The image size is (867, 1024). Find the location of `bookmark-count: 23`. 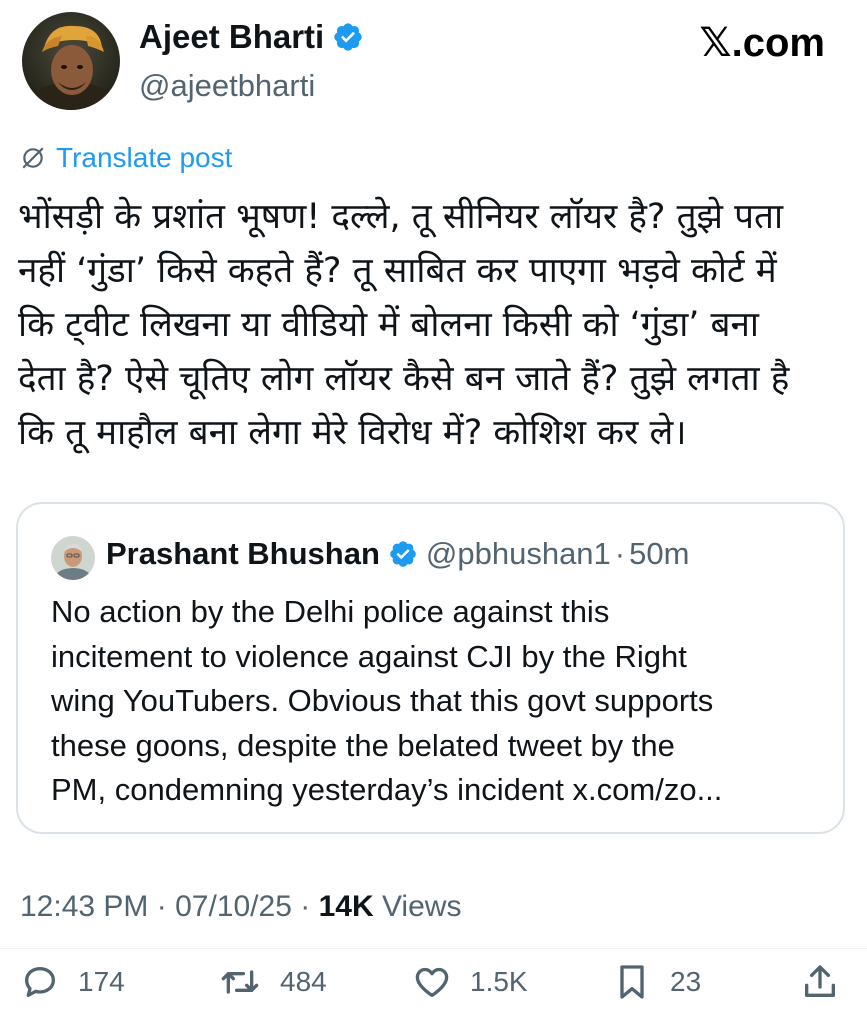

bookmark-count: 23 is located at coordinates (686, 981).